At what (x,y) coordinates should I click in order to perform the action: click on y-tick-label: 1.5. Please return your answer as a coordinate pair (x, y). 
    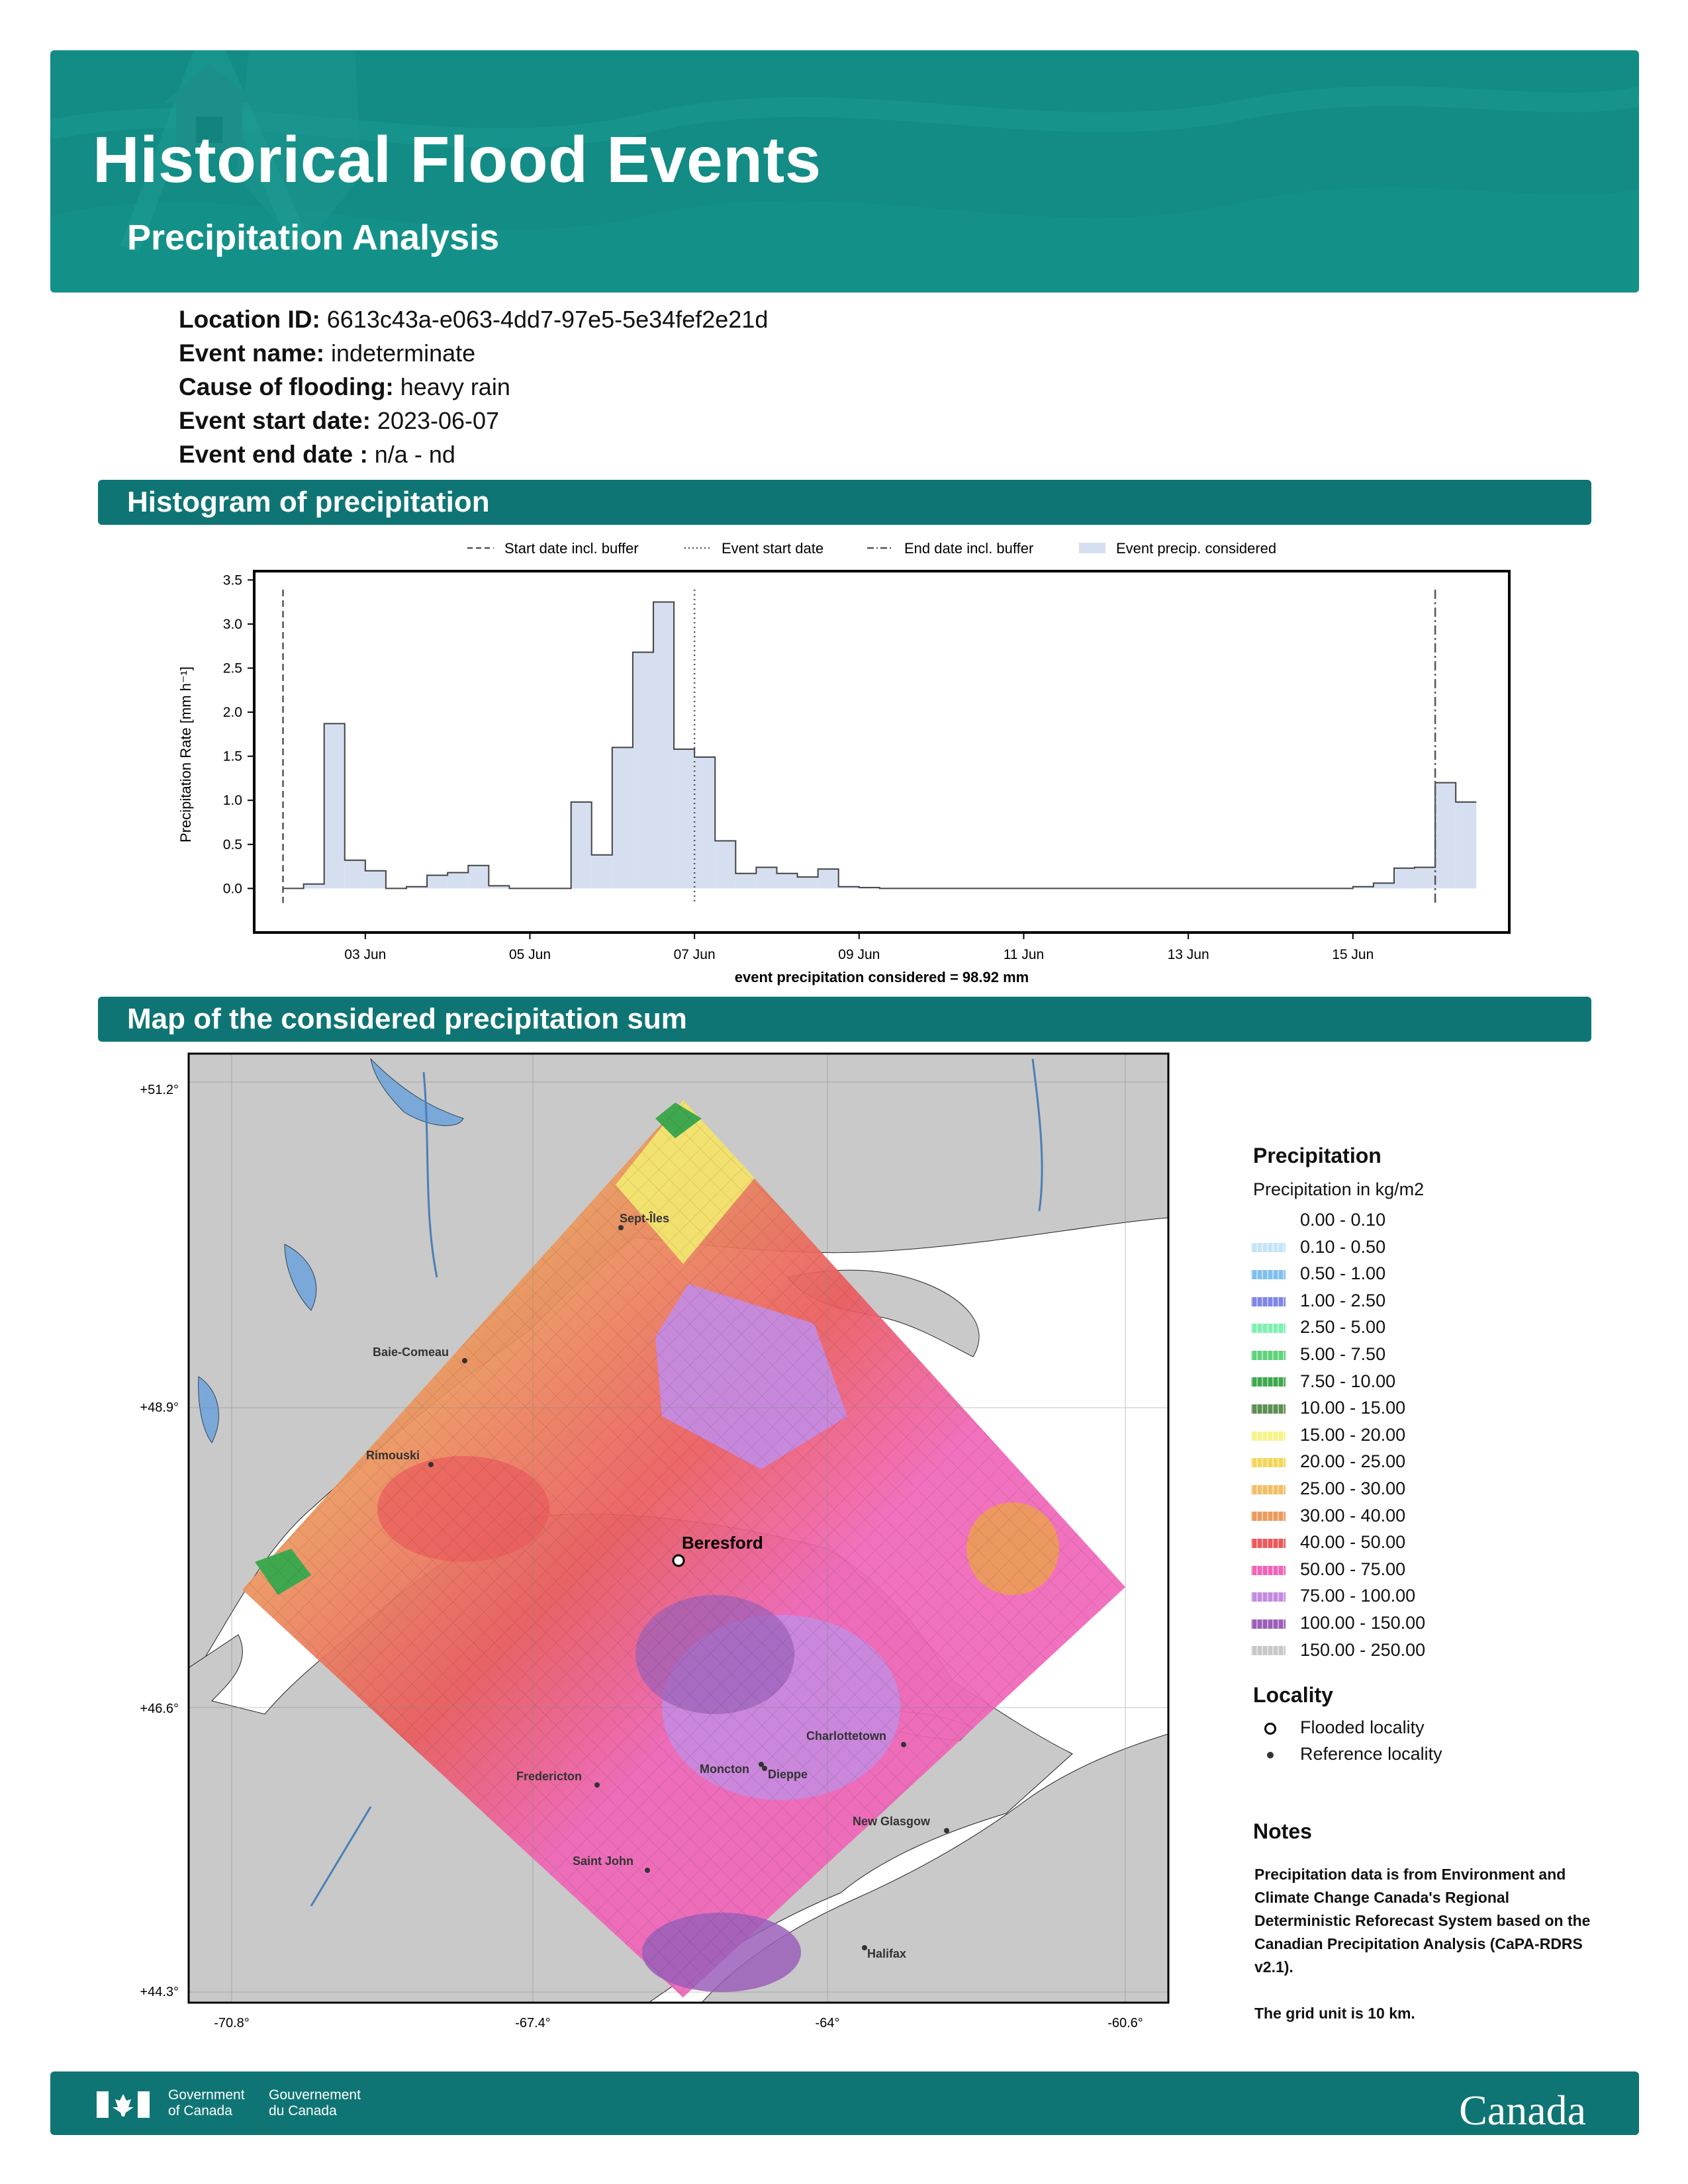
    Looking at the image, I should click on (232, 756).